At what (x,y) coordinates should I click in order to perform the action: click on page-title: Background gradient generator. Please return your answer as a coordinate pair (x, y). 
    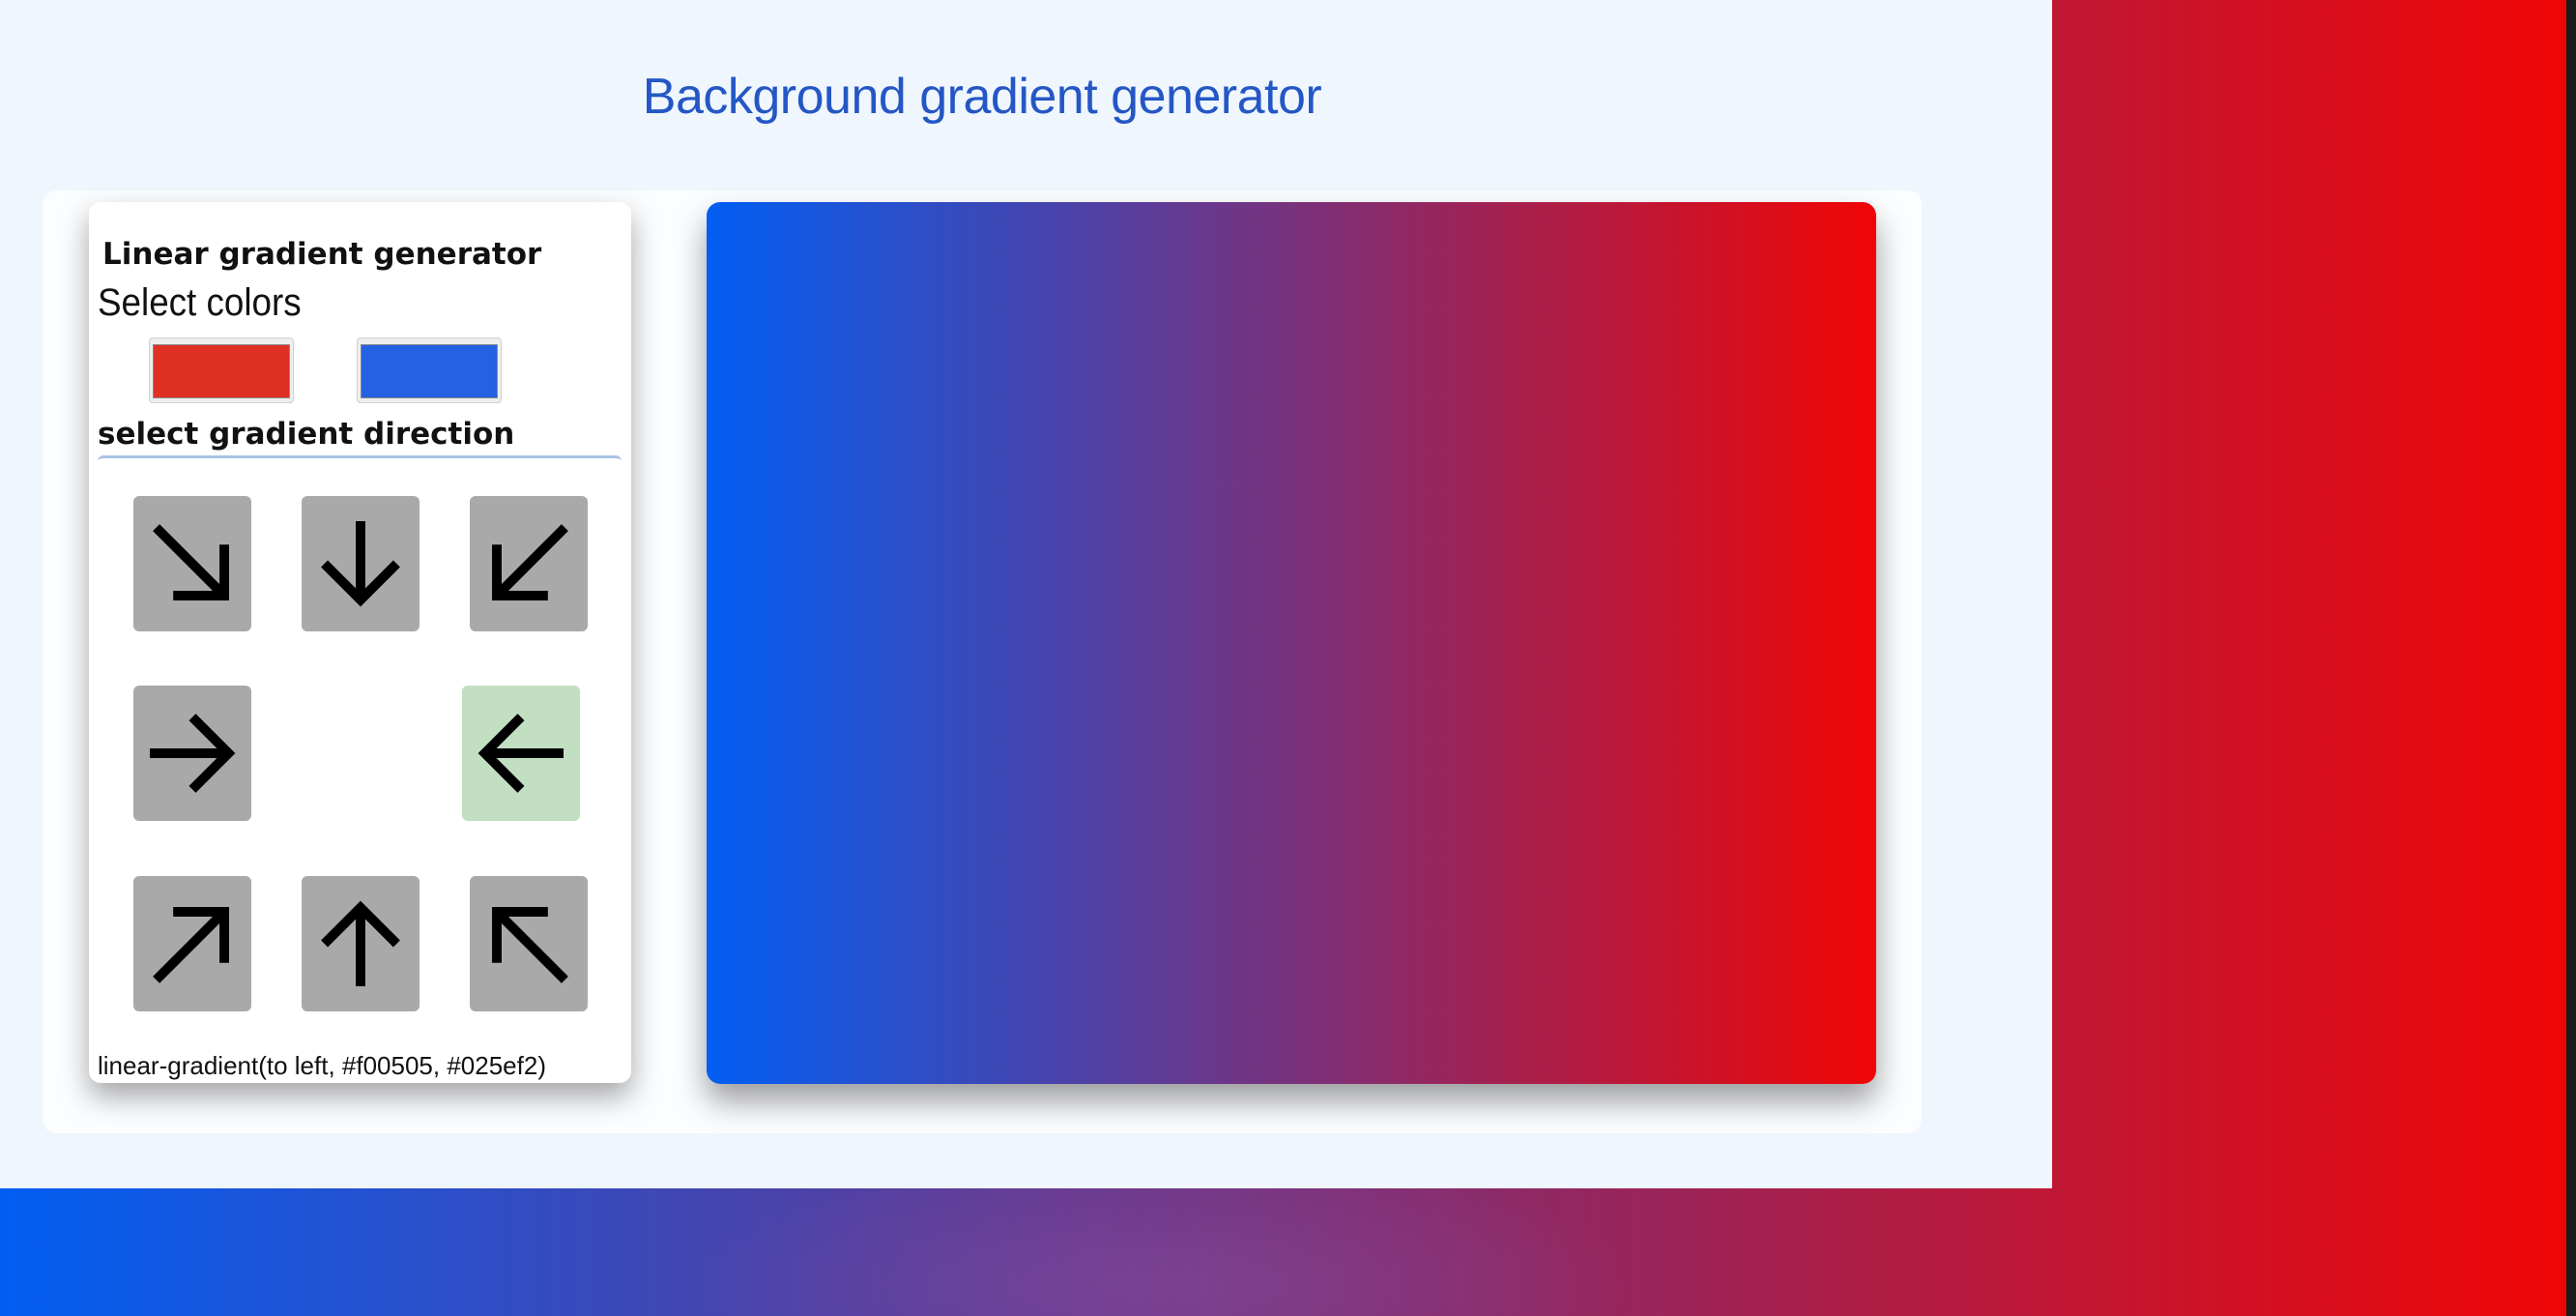
    Looking at the image, I should click on (982, 97).